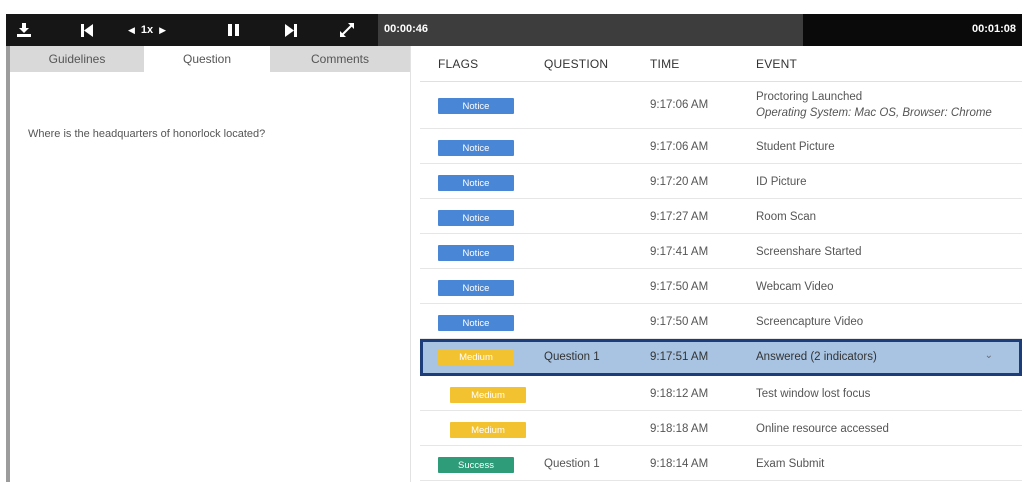 The image size is (1024, 482). I want to click on table-row: Notice 9:17:50 AM Webcam Video, so click(721, 286).